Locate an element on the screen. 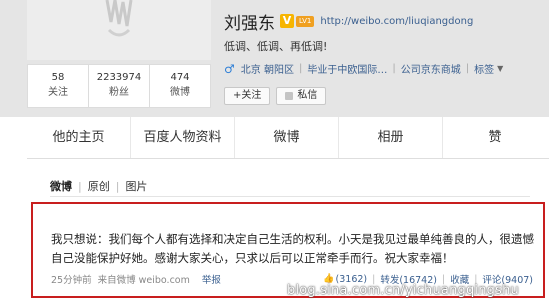 The width and height of the screenshot is (549, 303). report-link: 举报 is located at coordinates (211, 279).